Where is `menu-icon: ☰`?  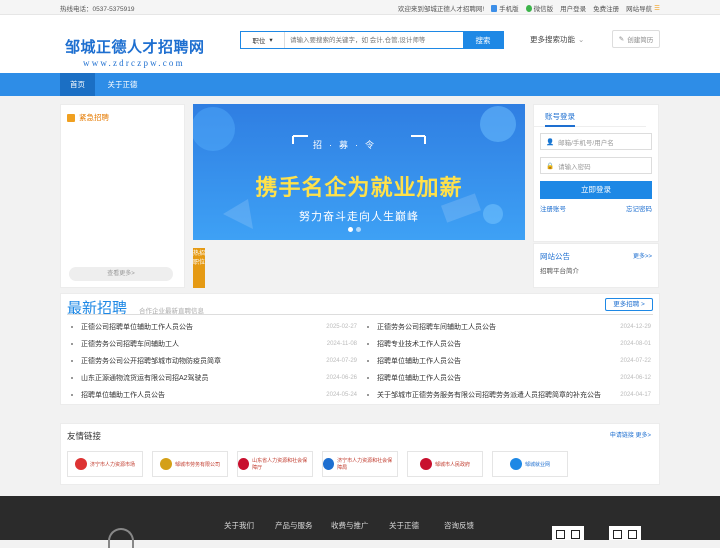
menu-icon: ☰ is located at coordinates (657, 8).